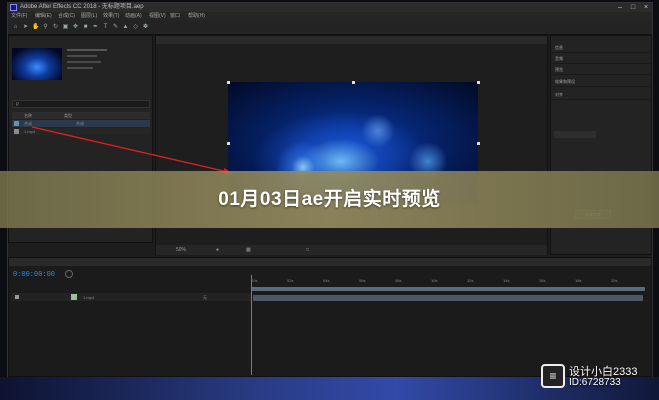 Image resolution: width=659 pixels, height=400 pixels. Describe the element at coordinates (130, 149) in the screenshot. I see `arrow-line` at that location.